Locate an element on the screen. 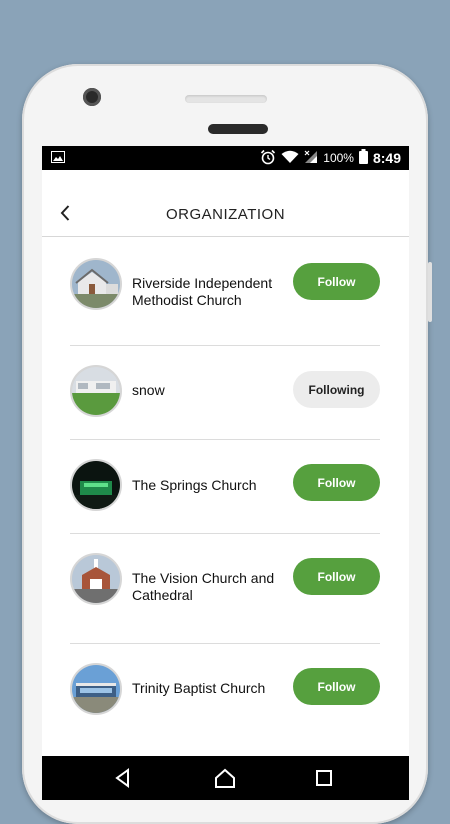  alarm-icon is located at coordinates (268, 158).